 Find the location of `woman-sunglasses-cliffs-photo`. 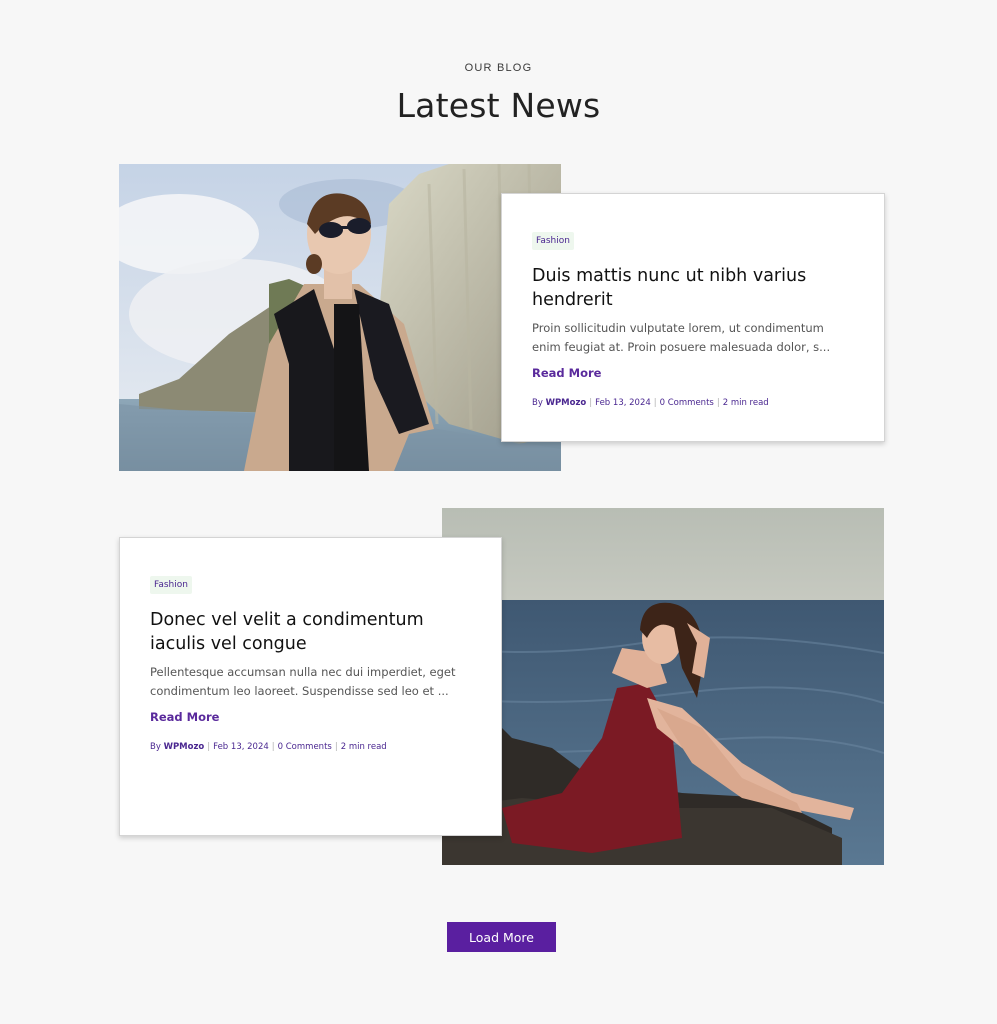

woman-sunglasses-cliffs-photo is located at coordinates (340, 317).